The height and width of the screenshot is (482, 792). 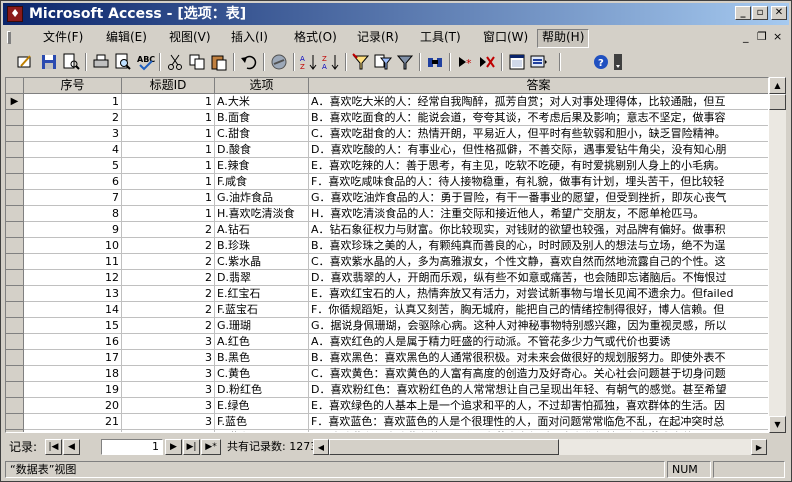 What do you see at coordinates (538, 102) in the screenshot?
I see `cell-answer: A．喜欢吃大米的人：经常自我陶醉，孤芳自赏；对人对事处理得体，比较通融，但互` at bounding box center [538, 102].